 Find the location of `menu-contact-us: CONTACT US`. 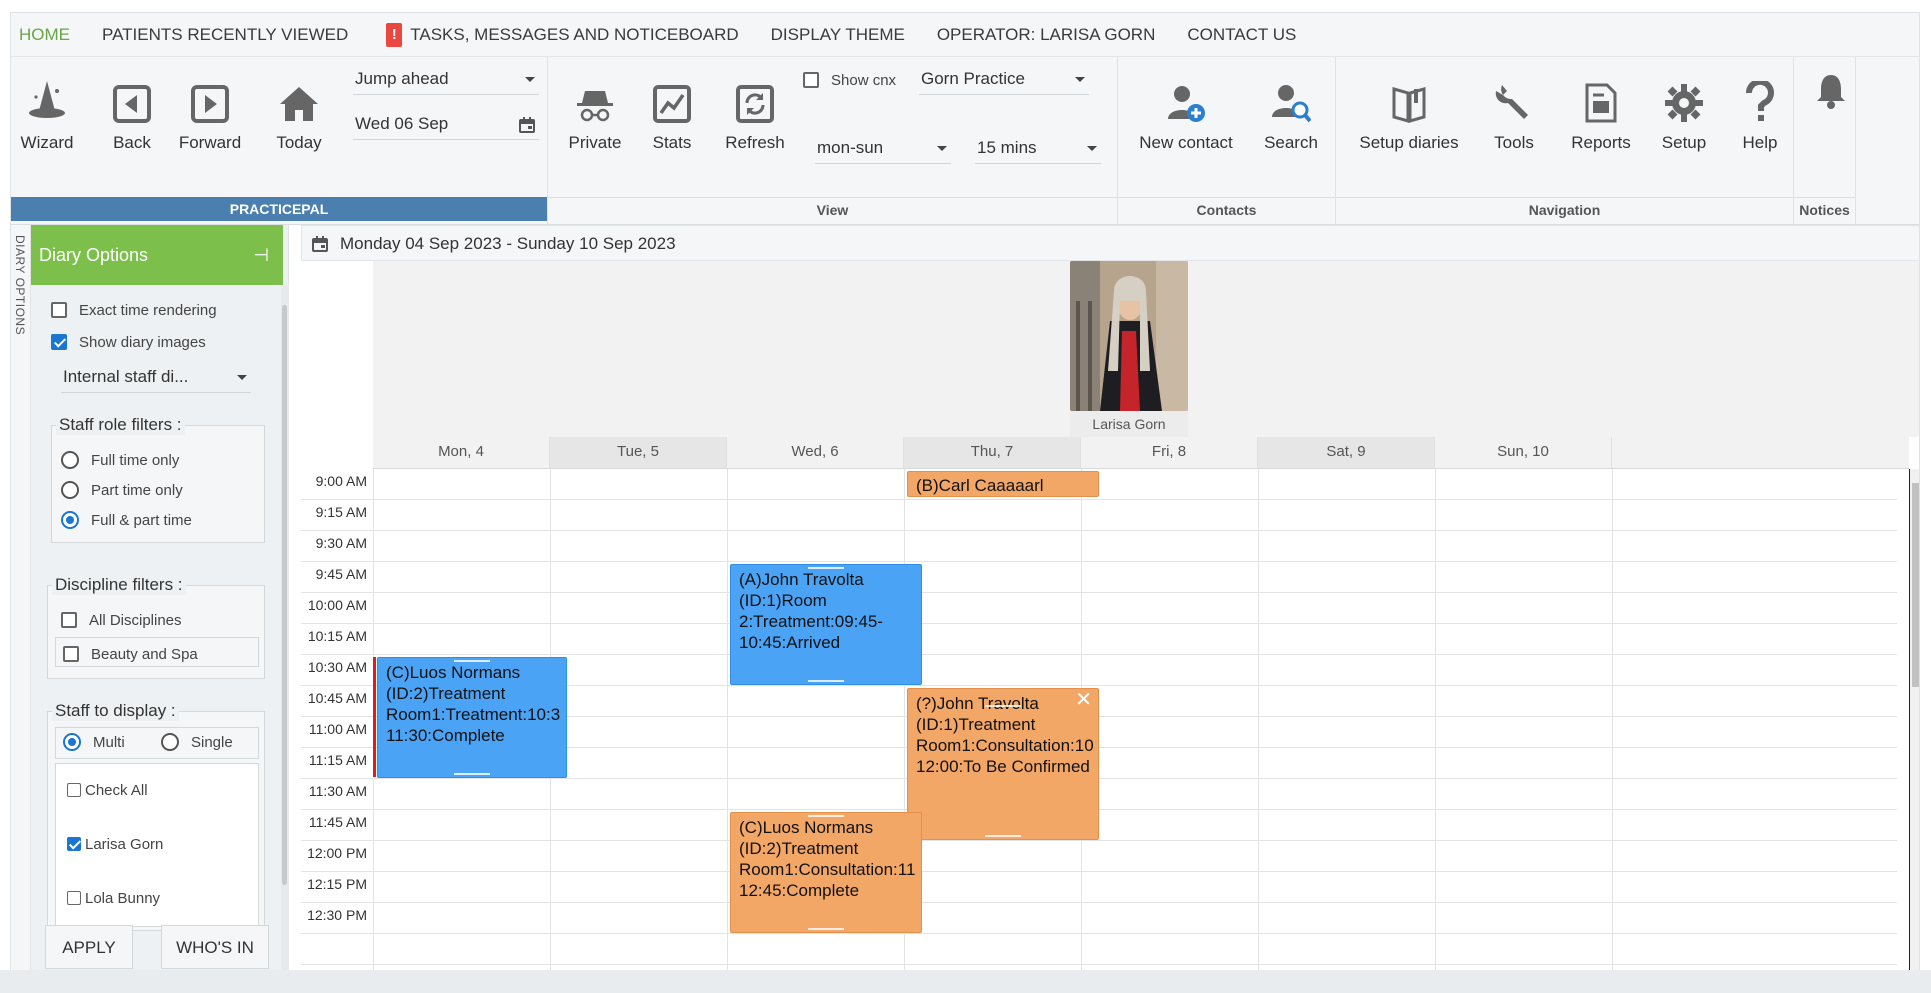

menu-contact-us: CONTACT US is located at coordinates (1241, 35).